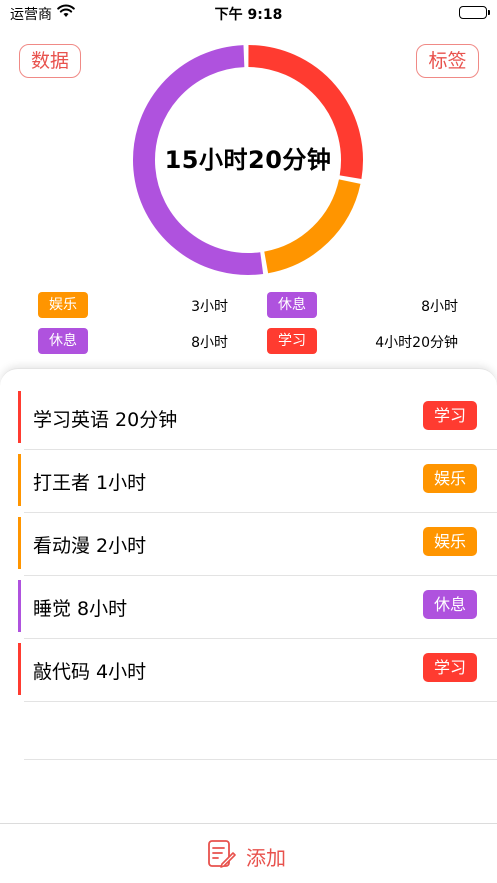  What do you see at coordinates (248, 607) in the screenshot?
I see `list-item: 睡觉 8小时 休息` at bounding box center [248, 607].